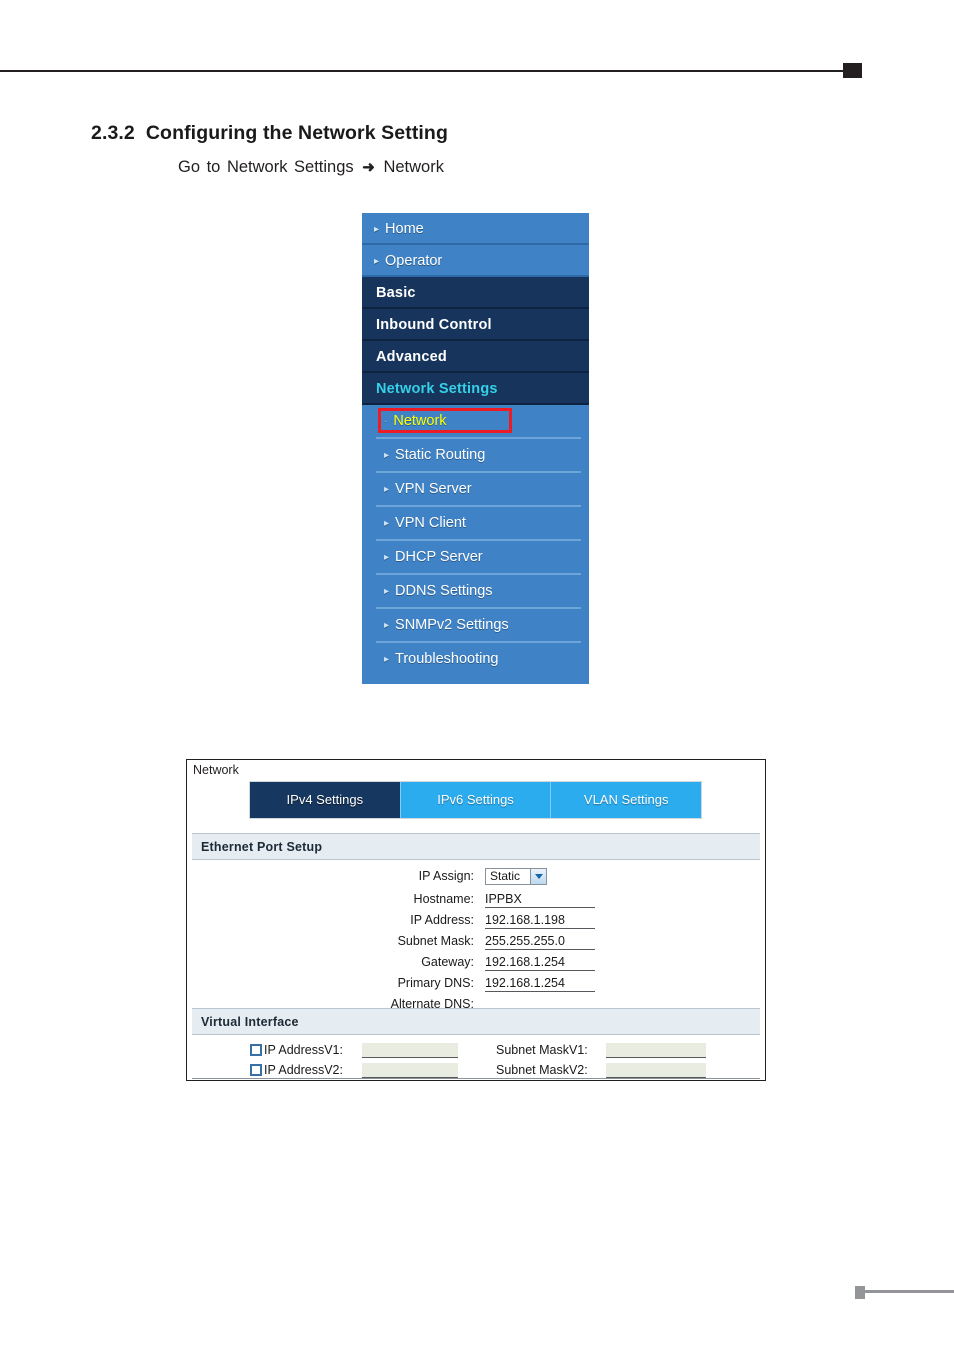 The image size is (954, 1354). What do you see at coordinates (439, 557) in the screenshot?
I see `nav-subitem-label: DHCP Server` at bounding box center [439, 557].